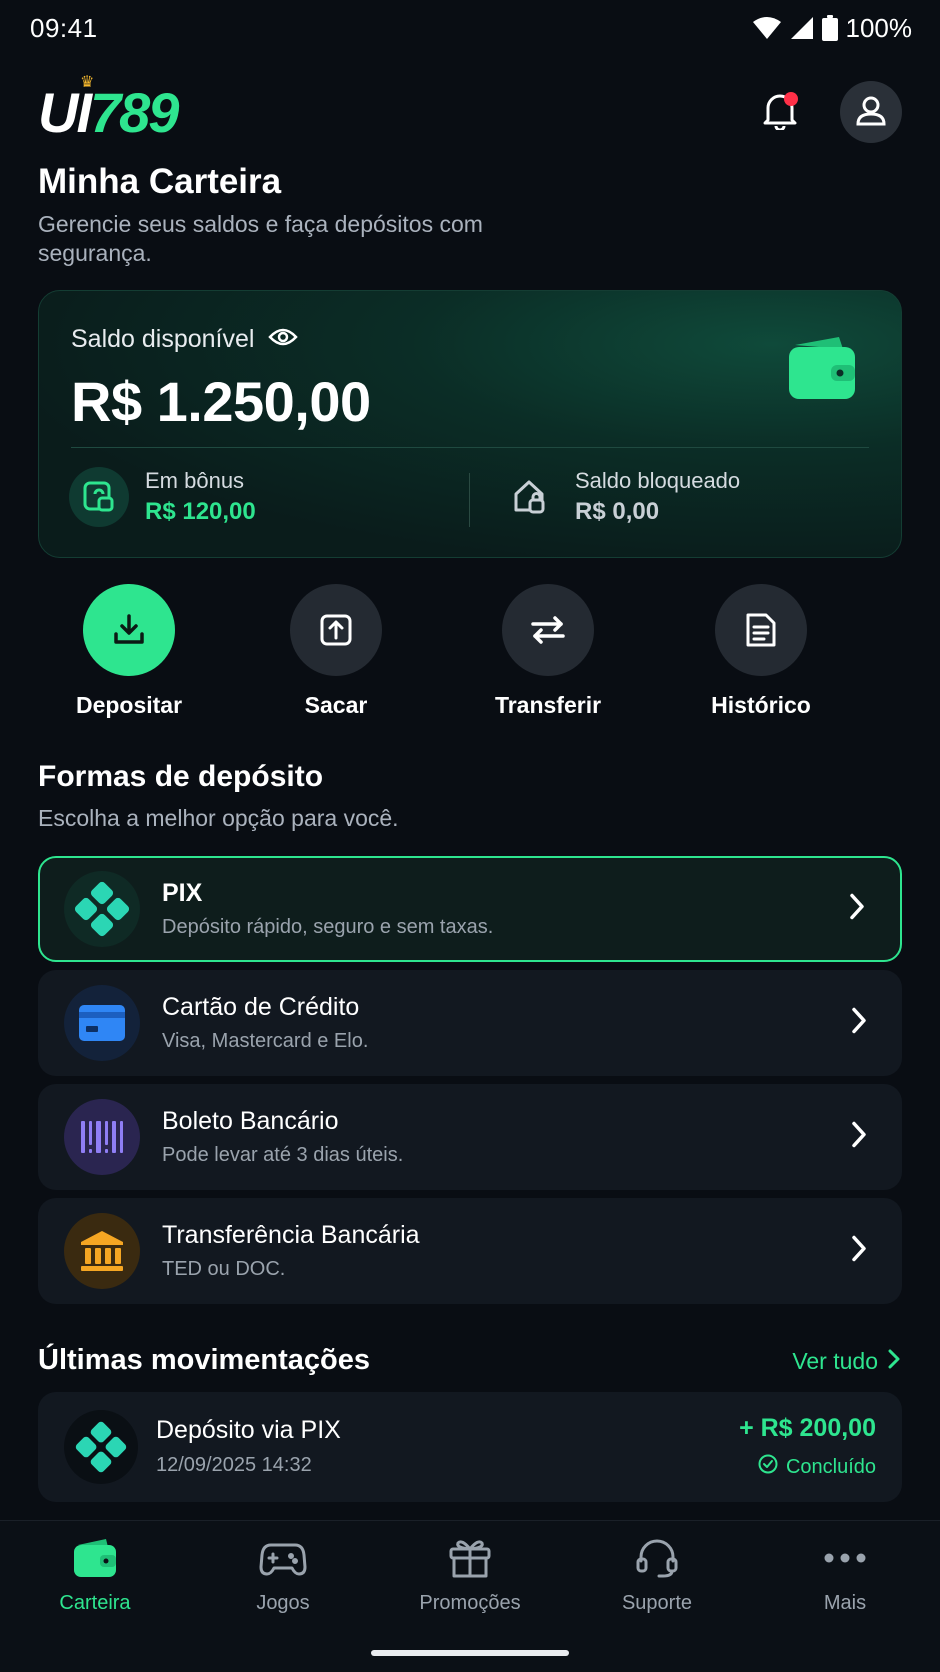  Describe the element at coordinates (102, 1137) in the screenshot. I see `barcode-icon` at that location.